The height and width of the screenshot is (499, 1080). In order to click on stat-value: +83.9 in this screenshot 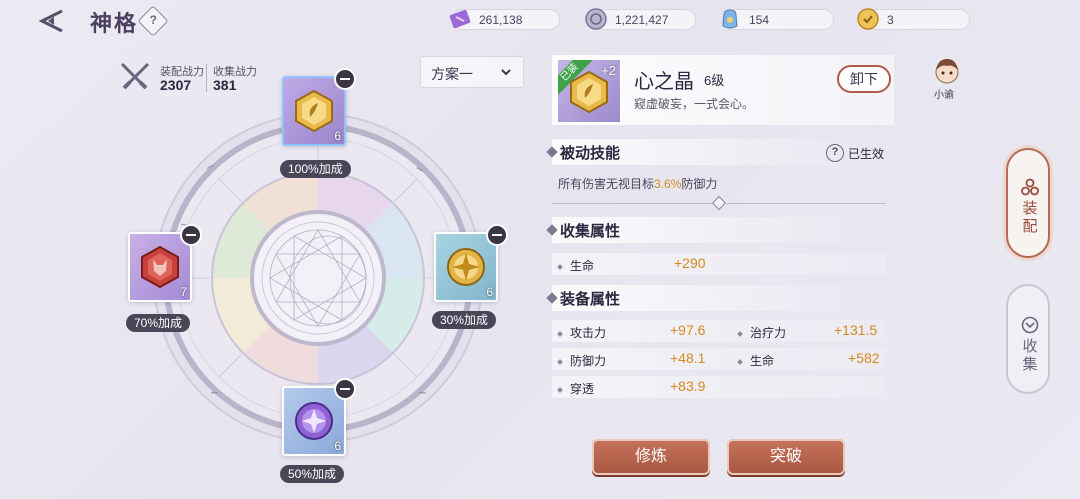, I will do `click(688, 386)`.